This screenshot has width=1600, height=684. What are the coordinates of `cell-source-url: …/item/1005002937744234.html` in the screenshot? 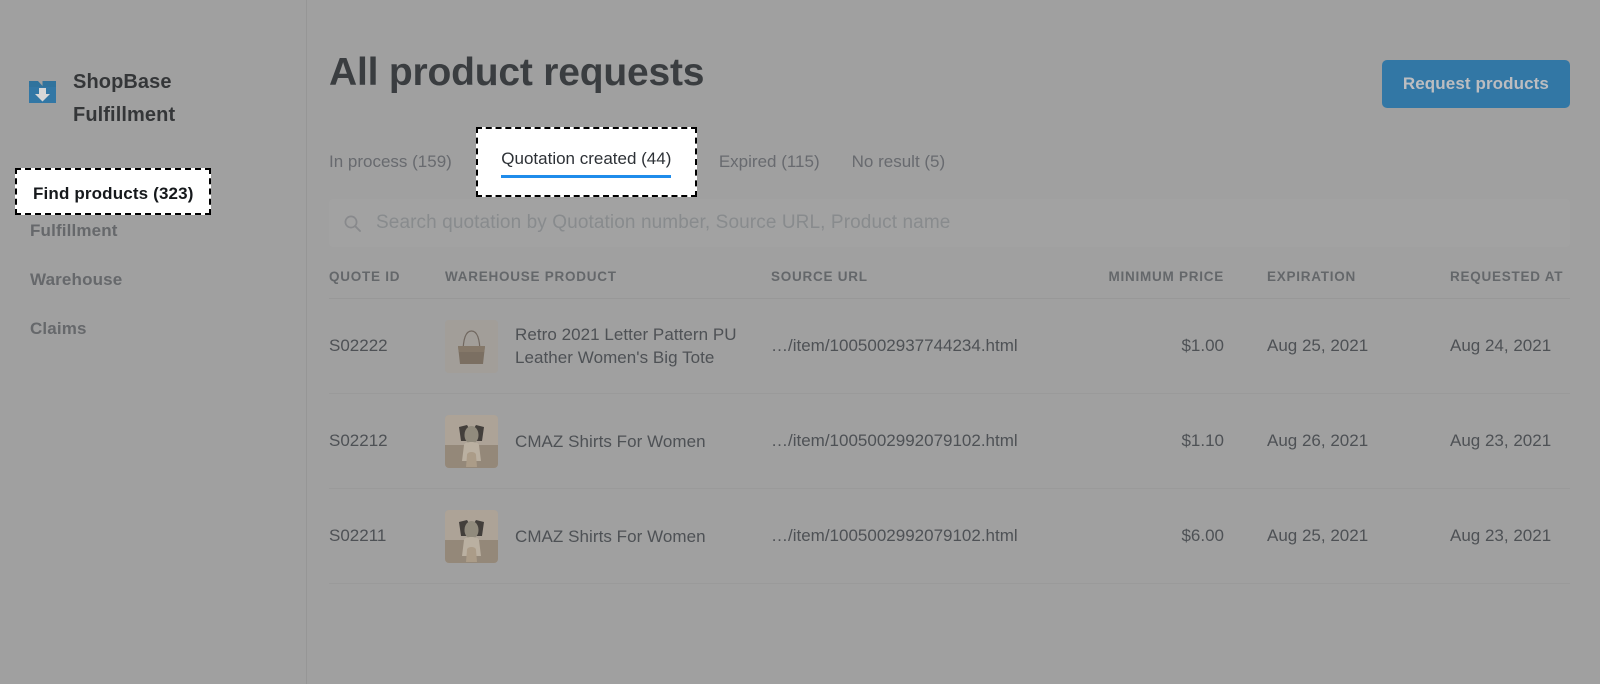 It's located at (922, 346).